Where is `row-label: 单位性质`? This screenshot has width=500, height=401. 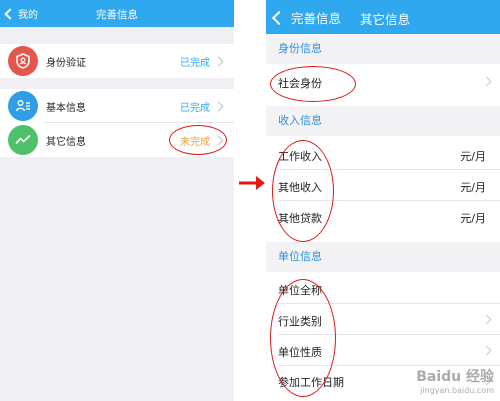 row-label: 单位性质 is located at coordinates (300, 352).